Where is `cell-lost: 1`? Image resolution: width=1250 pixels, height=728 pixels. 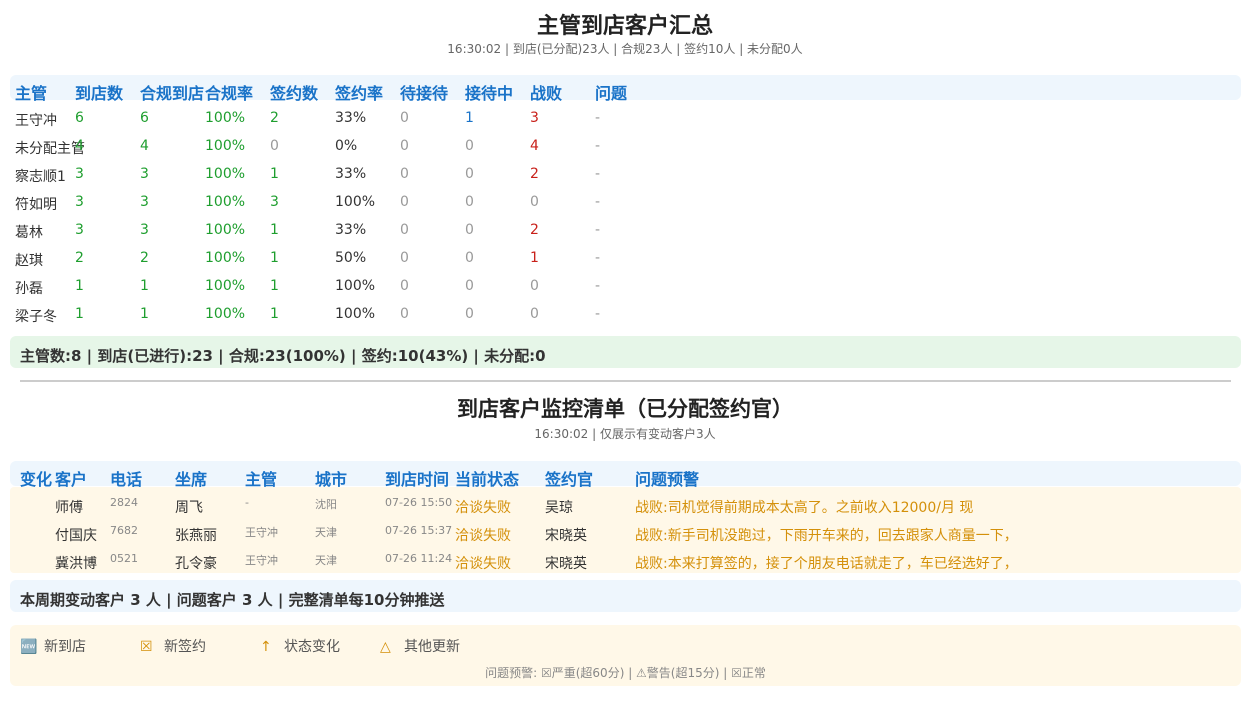
cell-lost: 1 is located at coordinates (534, 258).